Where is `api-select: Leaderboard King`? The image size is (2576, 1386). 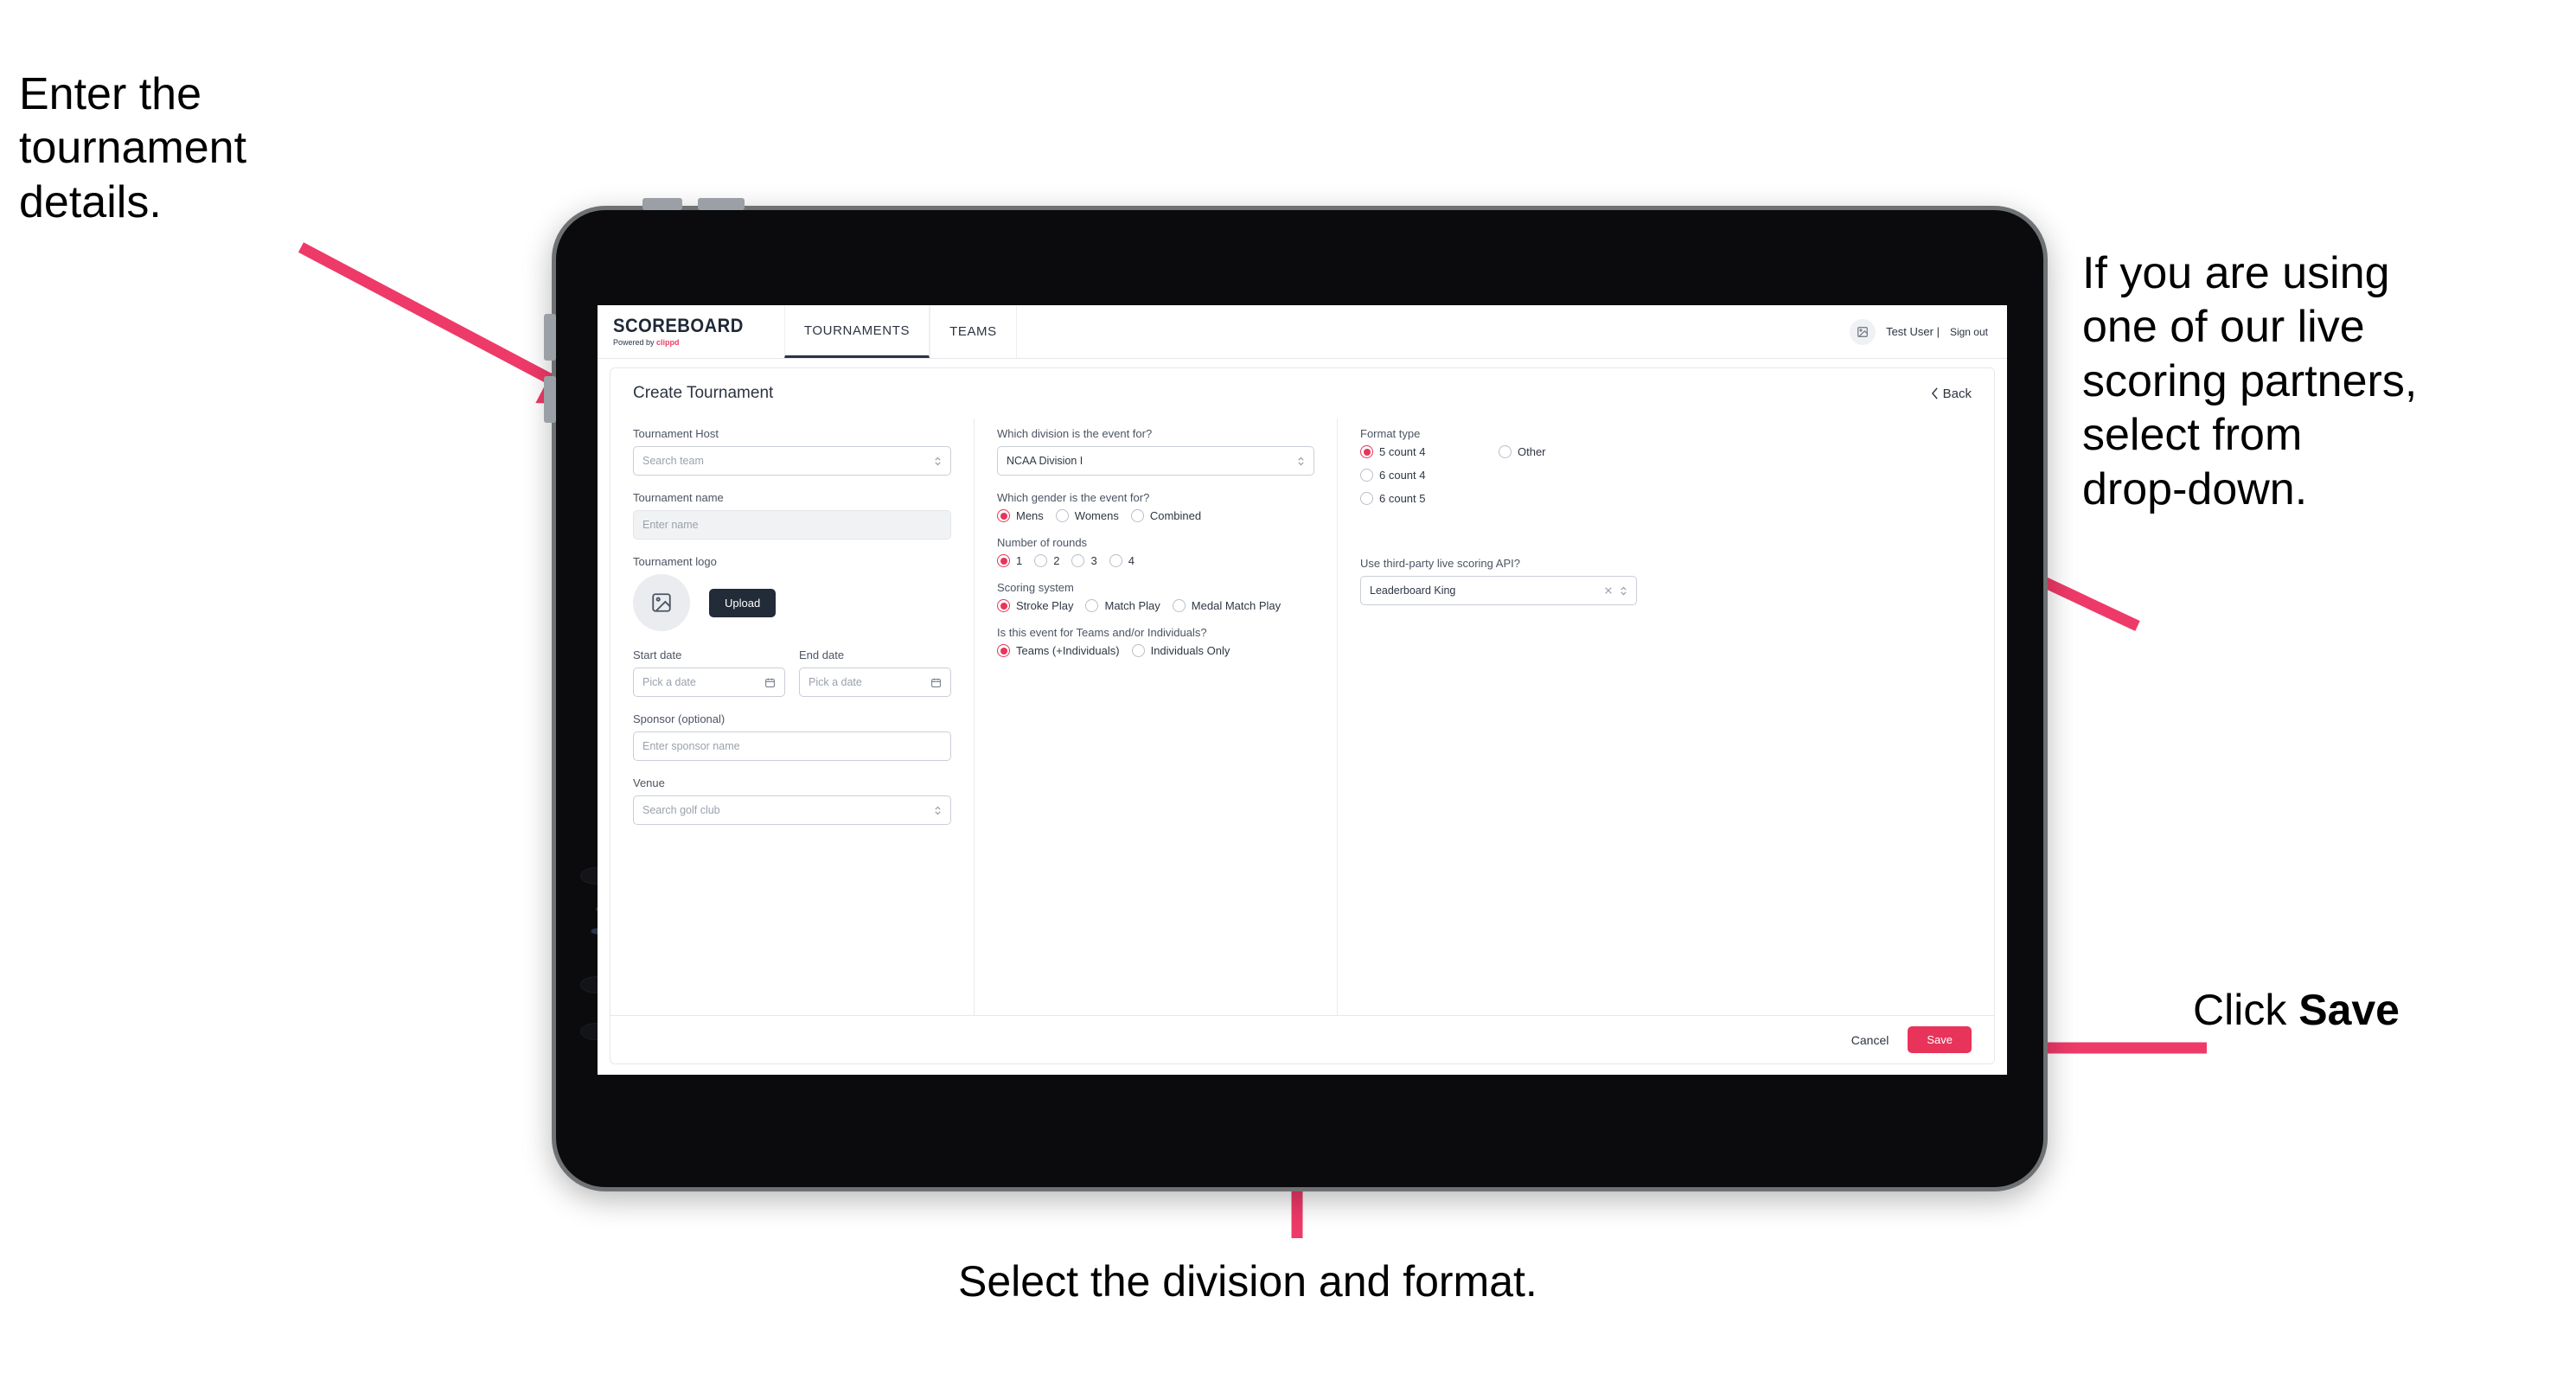
api-select: Leaderboard King is located at coordinates (1498, 590).